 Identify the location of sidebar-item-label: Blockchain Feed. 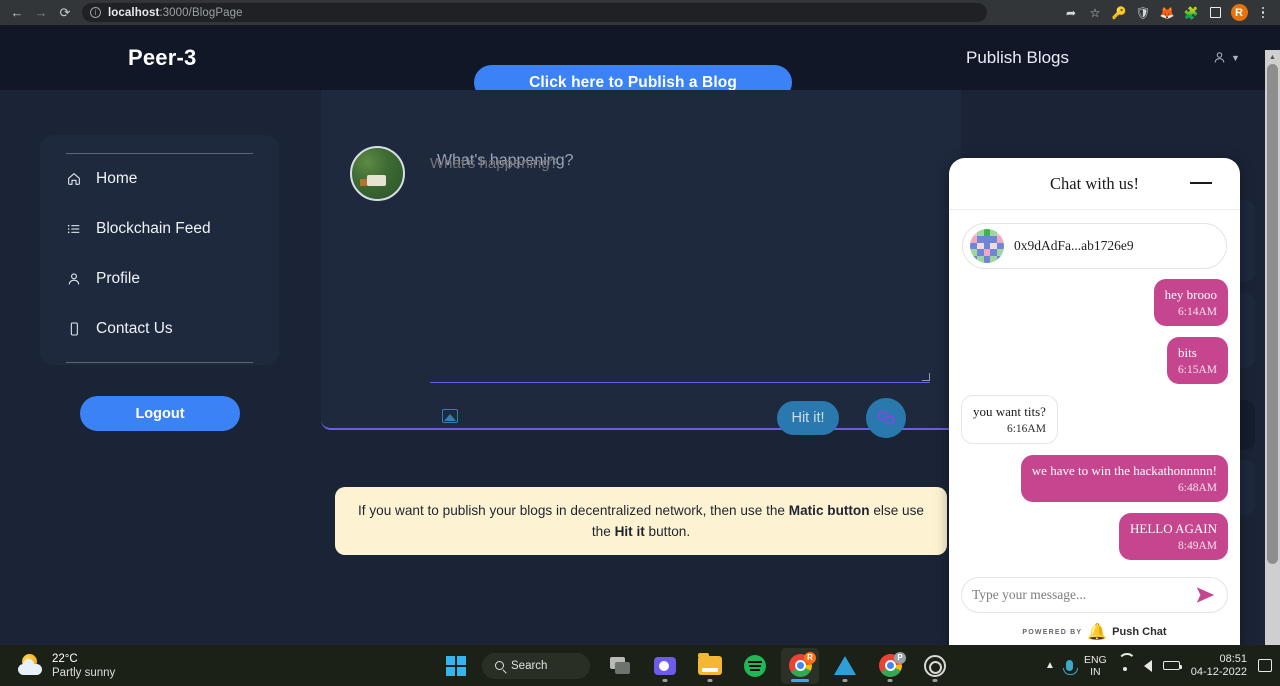
(153, 228).